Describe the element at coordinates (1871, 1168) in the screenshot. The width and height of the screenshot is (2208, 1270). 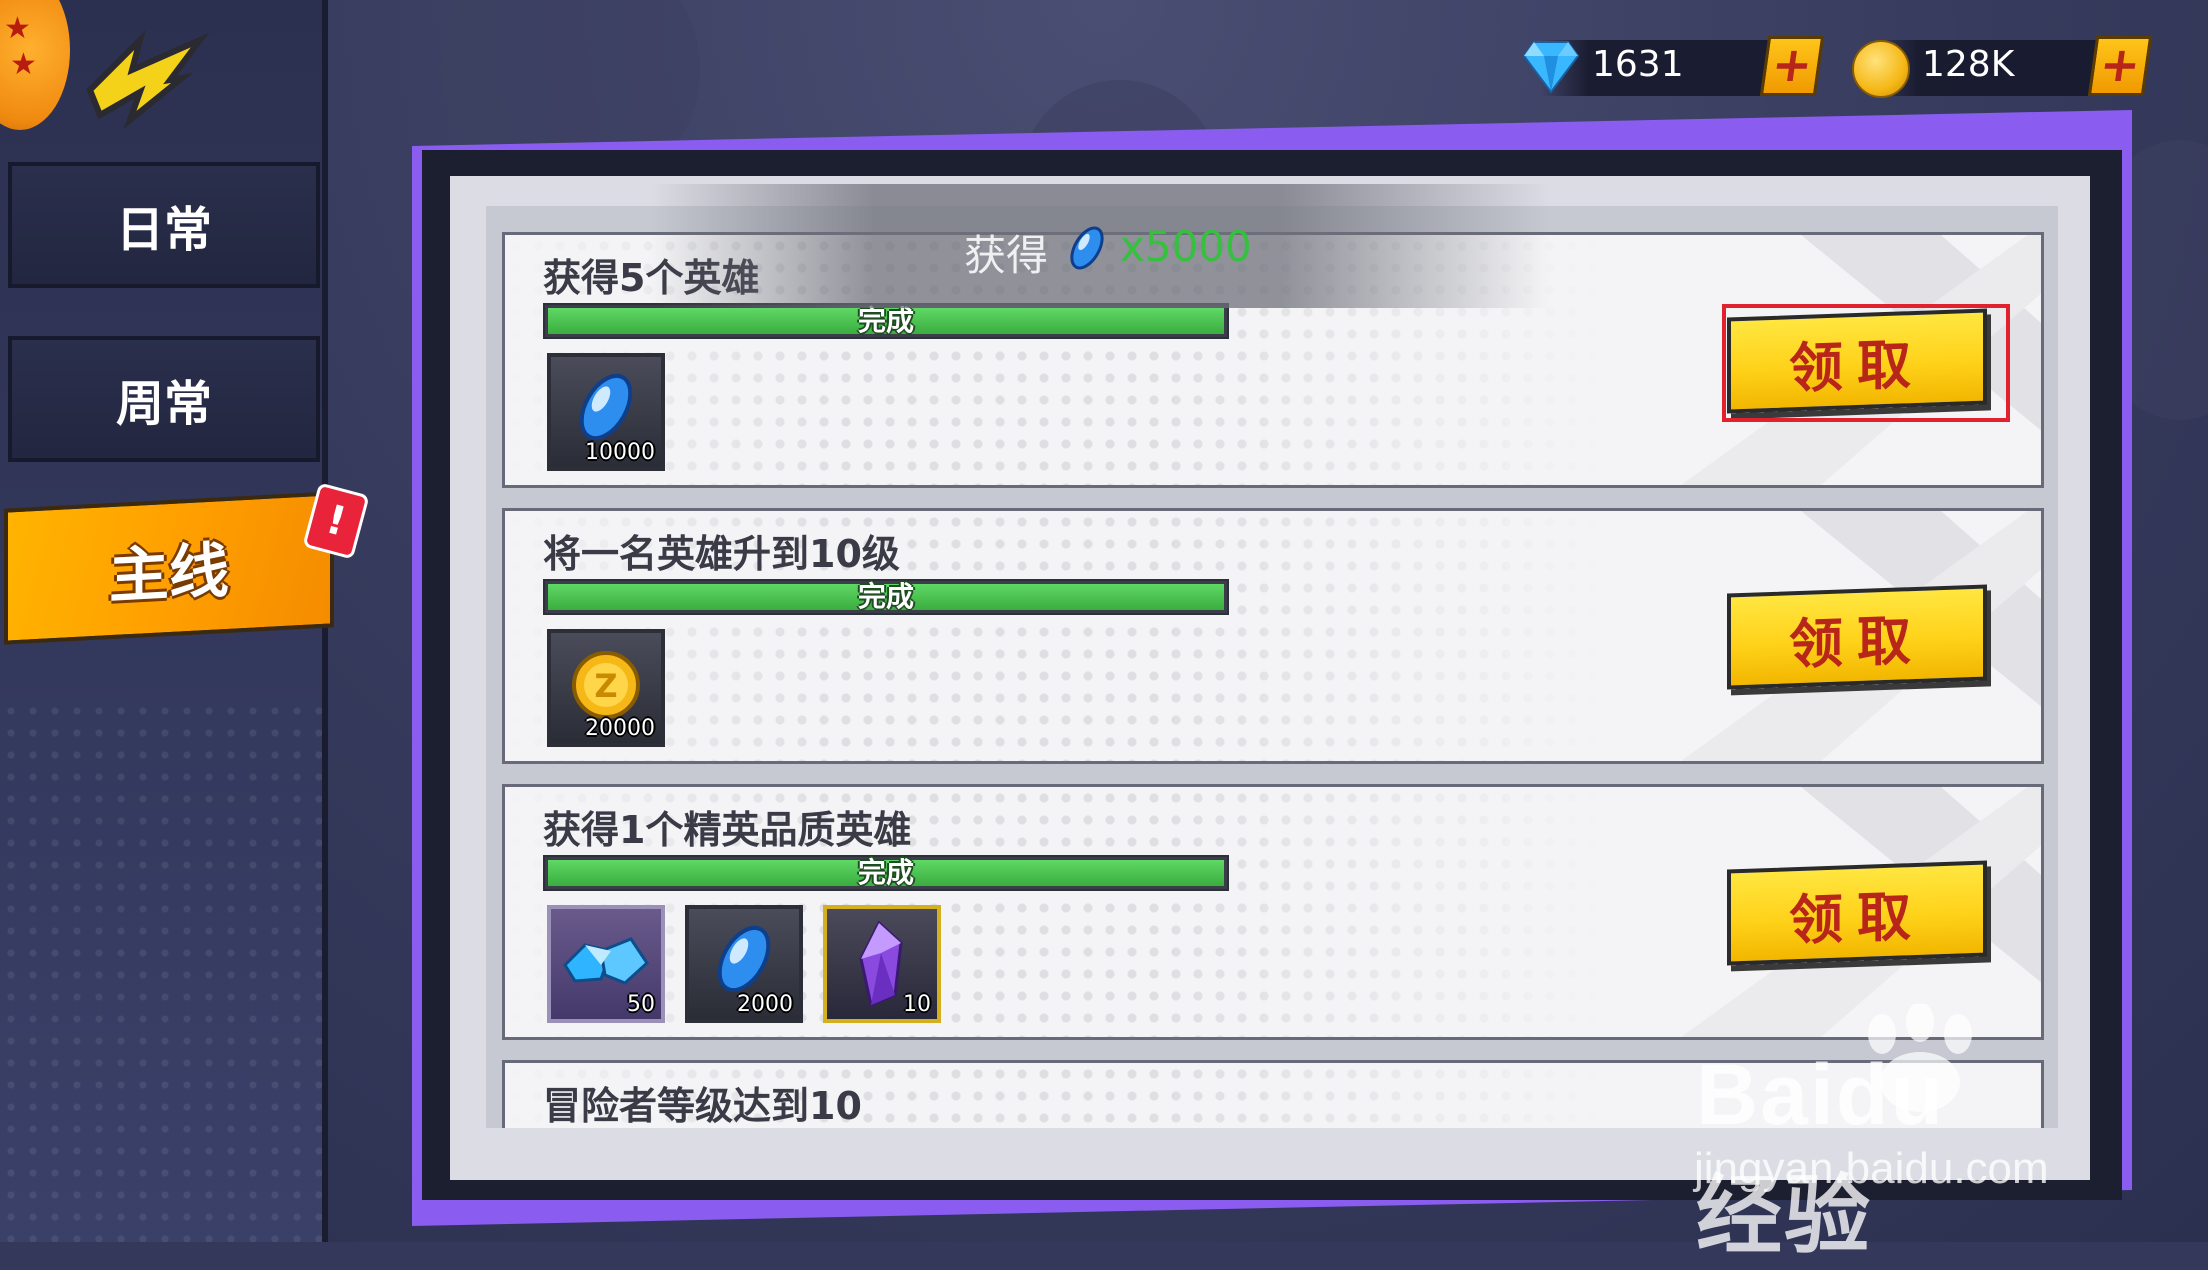
I see `watermark-url: jingyan.baidu.com` at that location.